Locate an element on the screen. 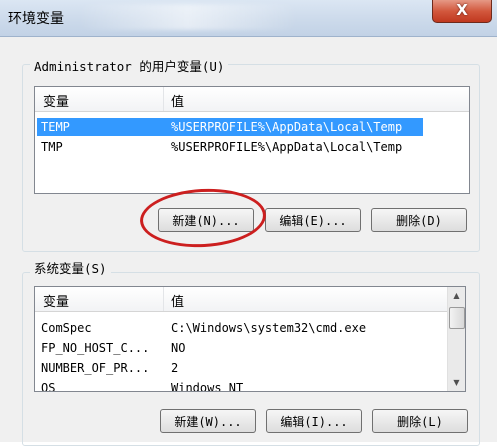  close-button: X is located at coordinates (462, 11).